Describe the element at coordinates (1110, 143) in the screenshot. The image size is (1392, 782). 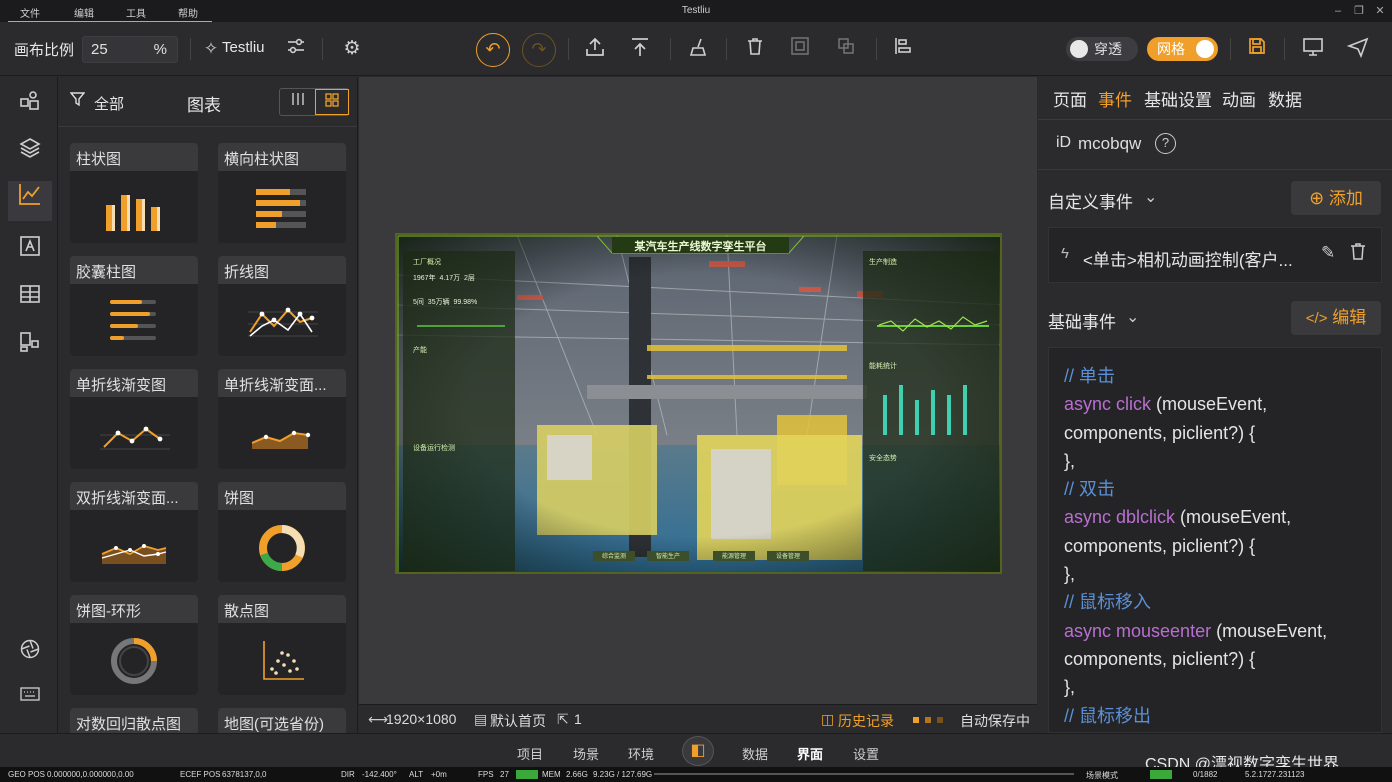
I see `id-value: mcobqw` at that location.